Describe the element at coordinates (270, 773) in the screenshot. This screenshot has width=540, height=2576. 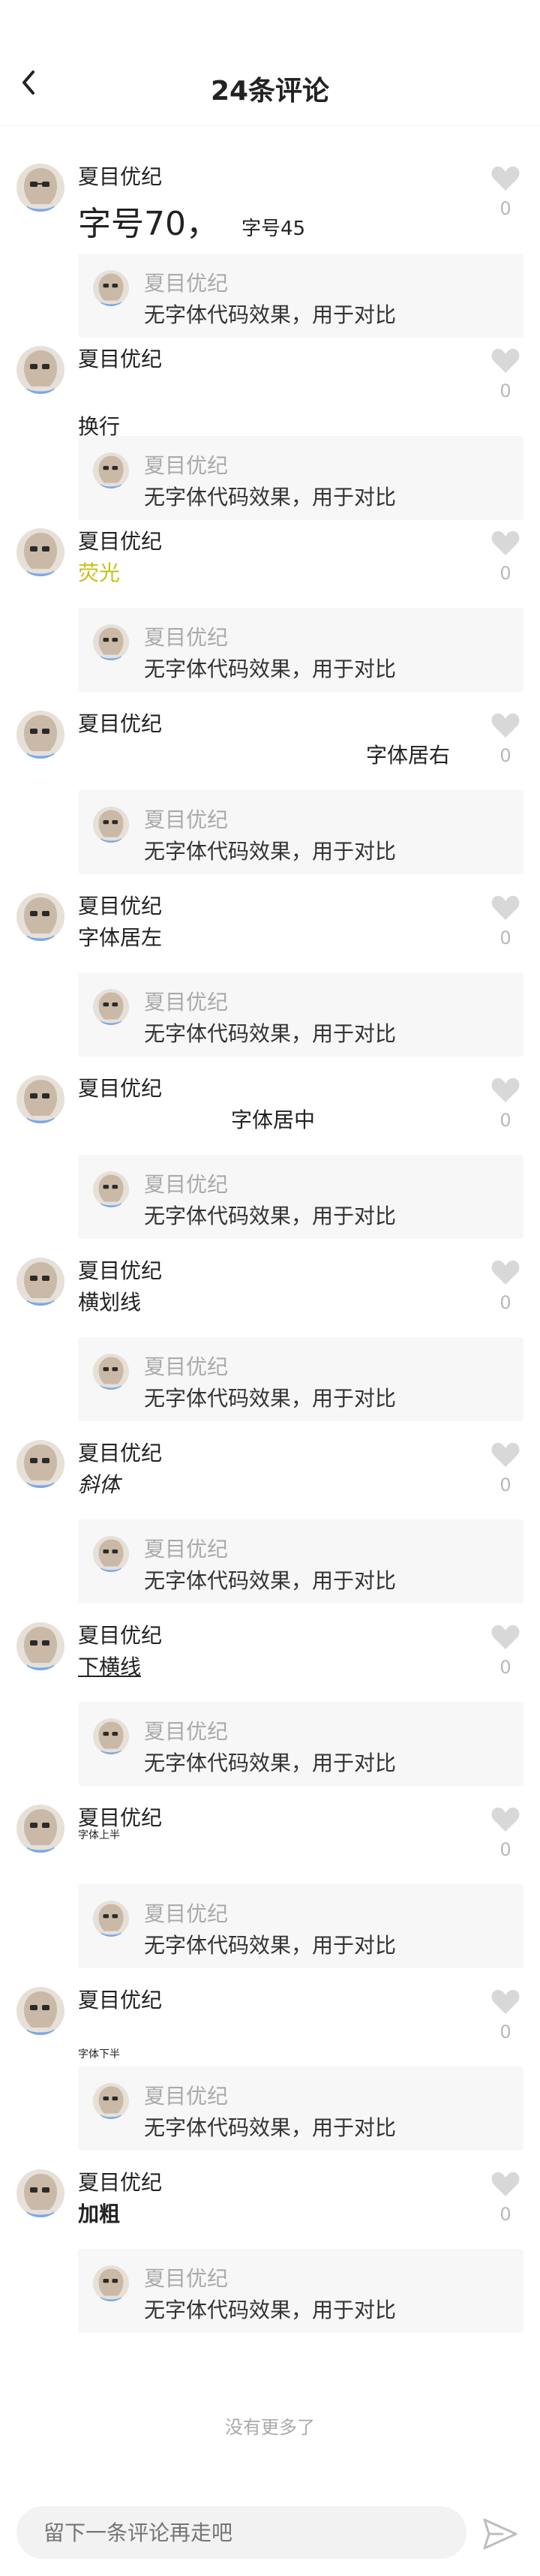
I see `comment-item: 夏目优纪 字体居右 0 夏目优纪 无字体代码效果，用于对比` at that location.